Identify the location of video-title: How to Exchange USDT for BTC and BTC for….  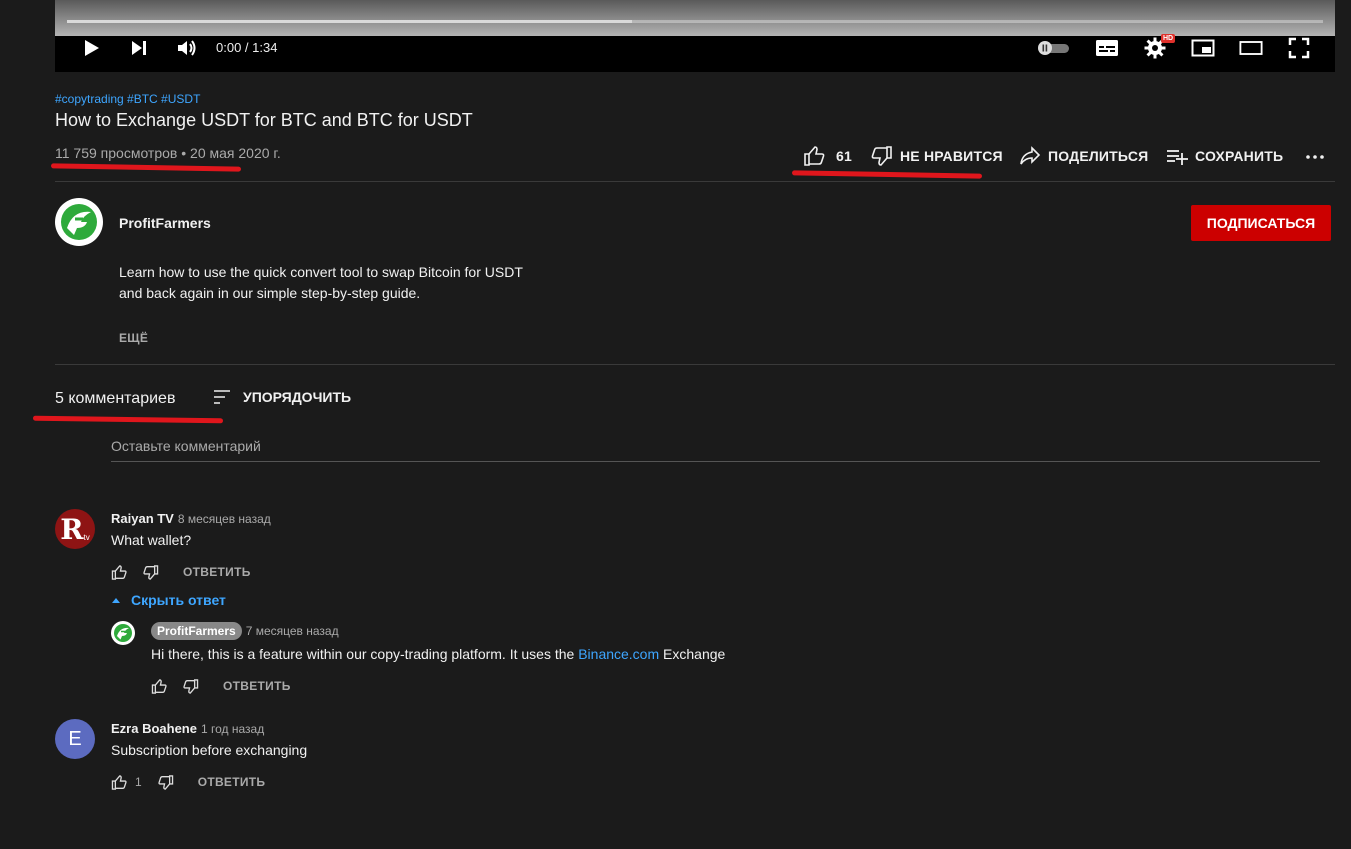
(264, 120).